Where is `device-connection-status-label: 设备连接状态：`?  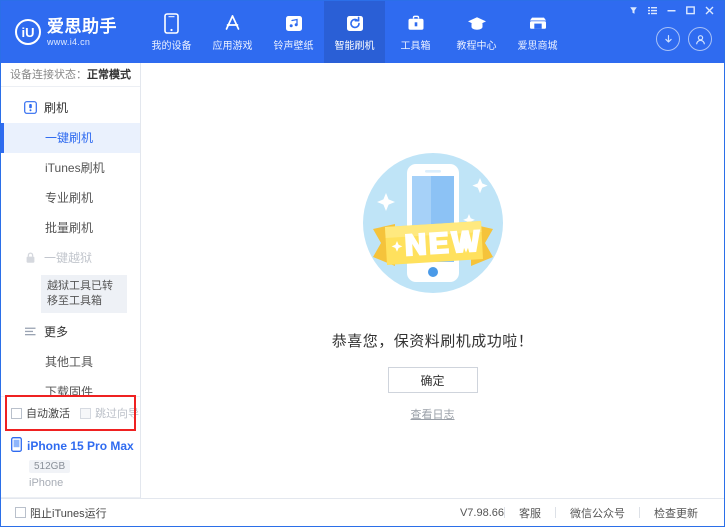
device-connection-status-label: 设备连接状态： is located at coordinates (48, 75).